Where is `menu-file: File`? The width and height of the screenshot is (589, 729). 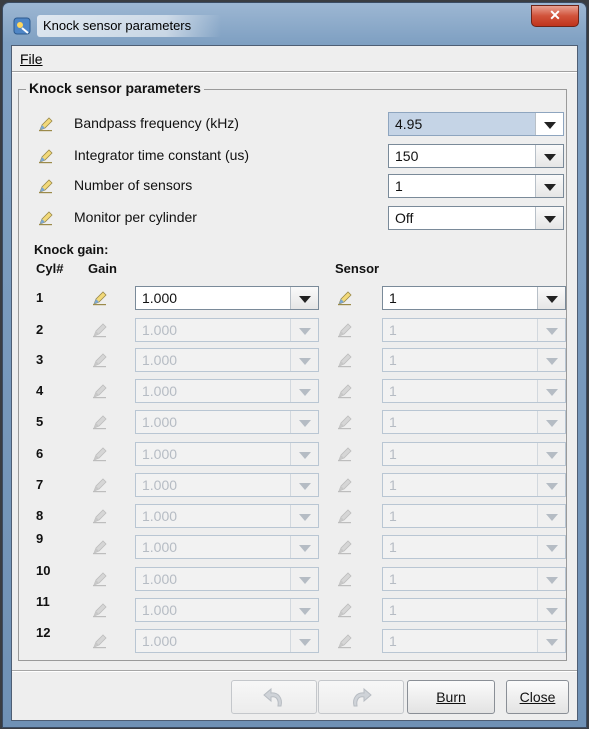
menu-file: File is located at coordinates (31, 59).